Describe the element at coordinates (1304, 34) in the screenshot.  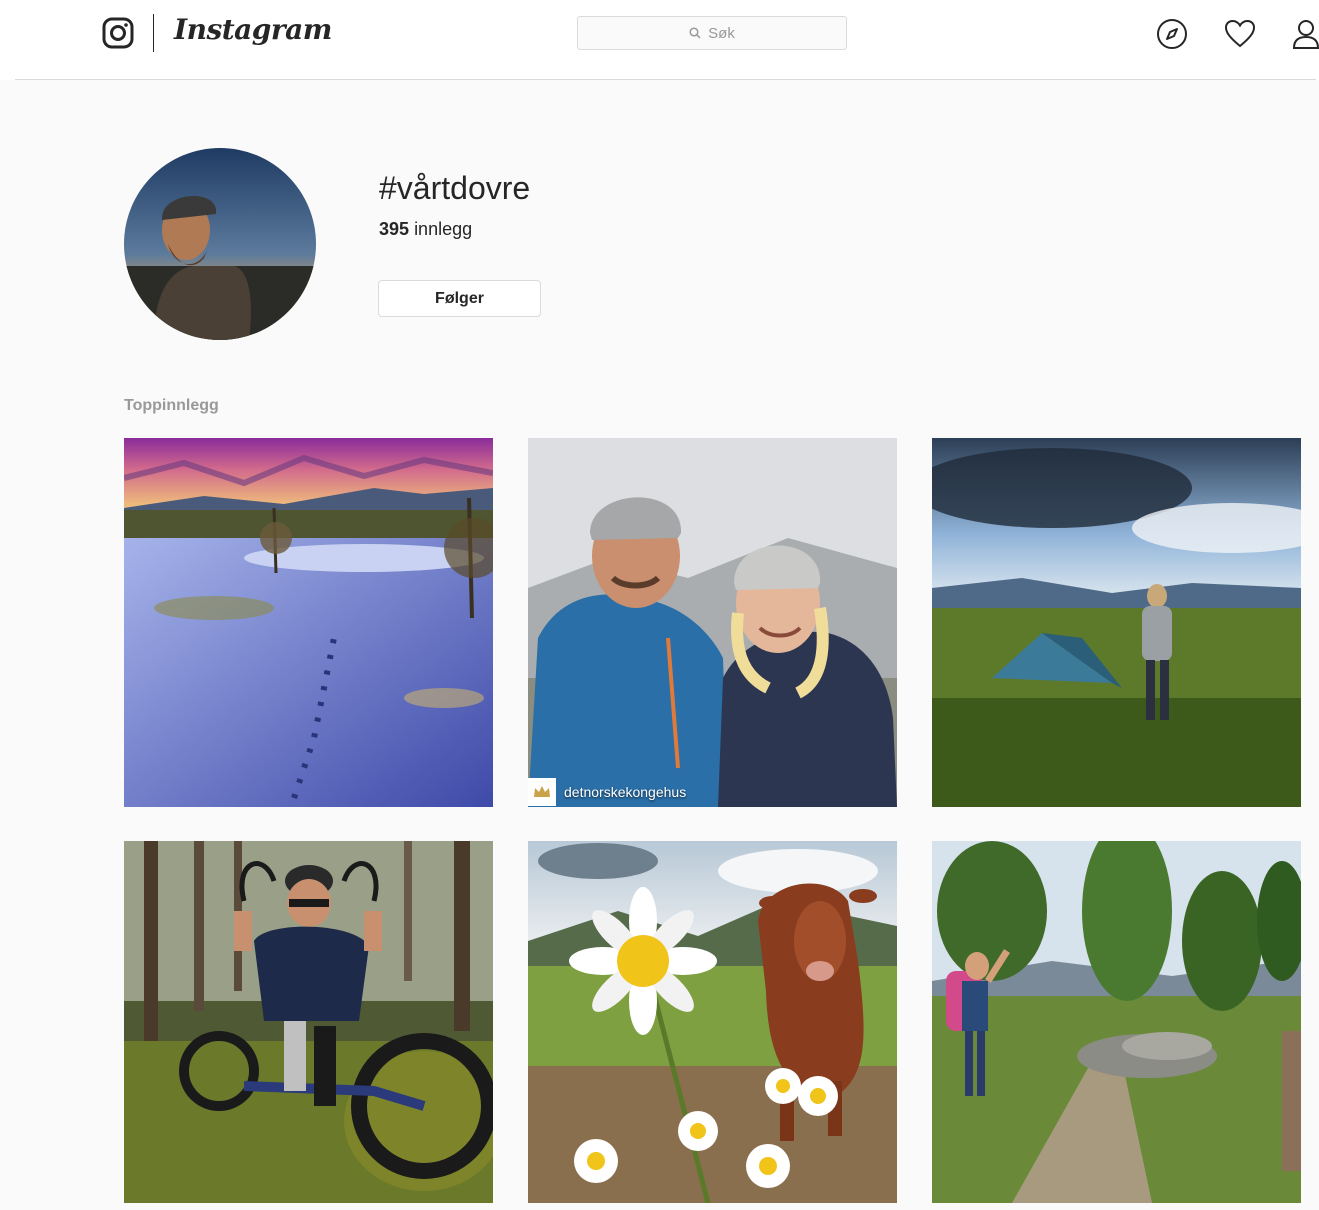
I see `profile-icon` at that location.